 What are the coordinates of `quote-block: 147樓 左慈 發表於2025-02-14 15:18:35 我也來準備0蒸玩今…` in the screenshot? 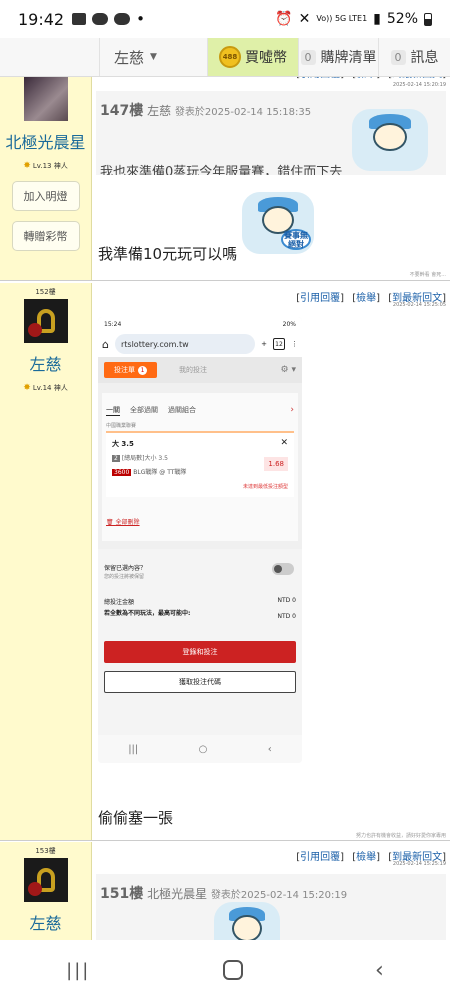 It's located at (271, 133).